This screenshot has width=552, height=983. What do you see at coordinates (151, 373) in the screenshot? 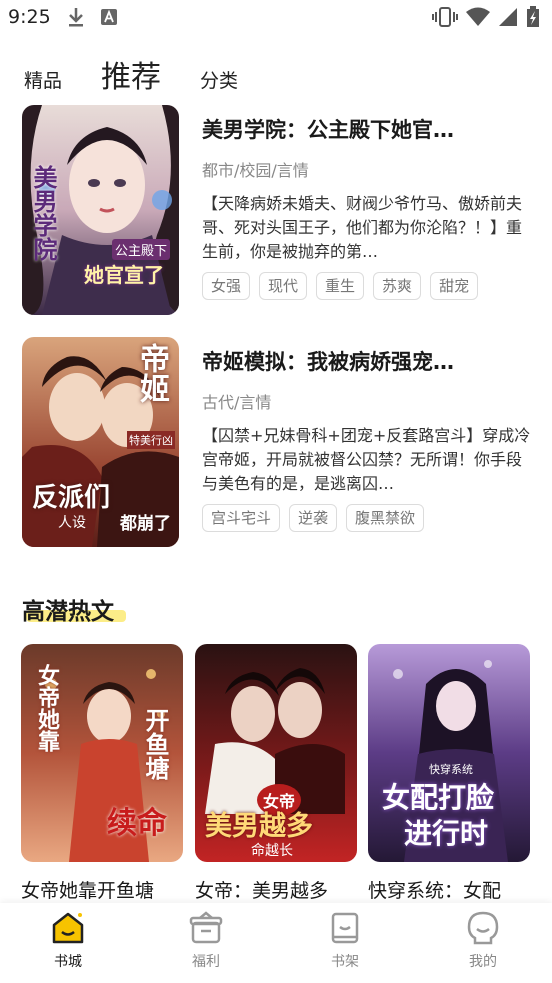
I see `cover-title-text: 帝姬` at bounding box center [151, 373].